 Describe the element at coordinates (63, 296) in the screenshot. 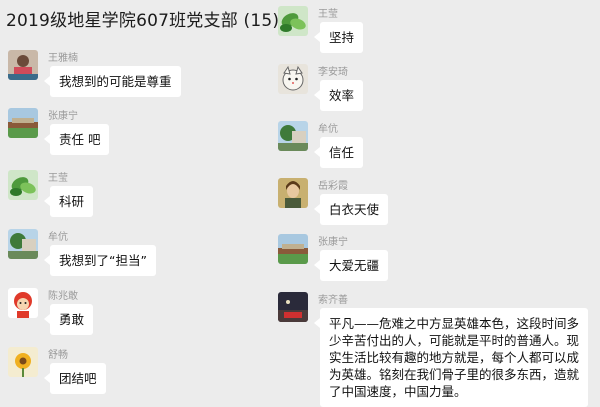

I see `sender-name: 陈兆敢` at that location.